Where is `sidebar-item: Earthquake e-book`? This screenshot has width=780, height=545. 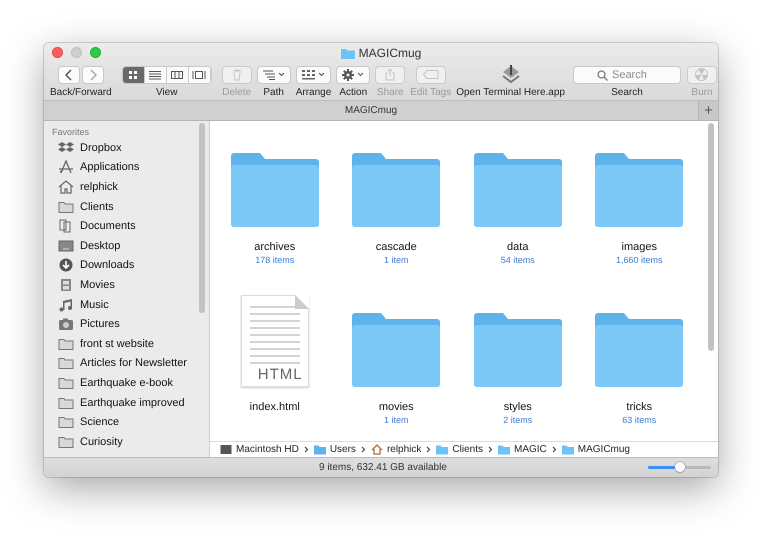 sidebar-item: Earthquake e-book is located at coordinates (126, 383).